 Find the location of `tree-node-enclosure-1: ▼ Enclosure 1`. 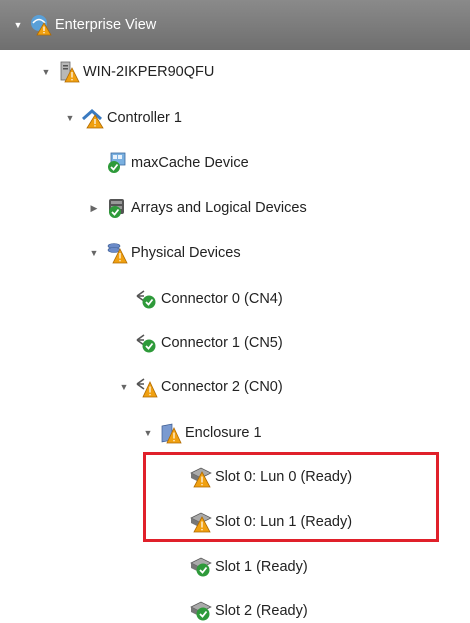

tree-node-enclosure-1: ▼ Enclosure 1 is located at coordinates (202, 433).